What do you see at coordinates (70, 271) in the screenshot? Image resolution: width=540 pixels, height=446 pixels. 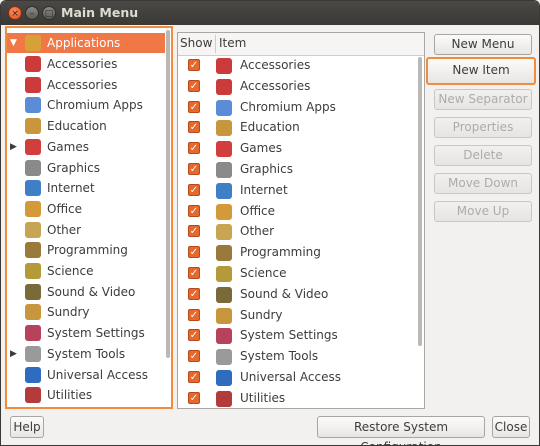 I see `tree-item-label: Science` at bounding box center [70, 271].